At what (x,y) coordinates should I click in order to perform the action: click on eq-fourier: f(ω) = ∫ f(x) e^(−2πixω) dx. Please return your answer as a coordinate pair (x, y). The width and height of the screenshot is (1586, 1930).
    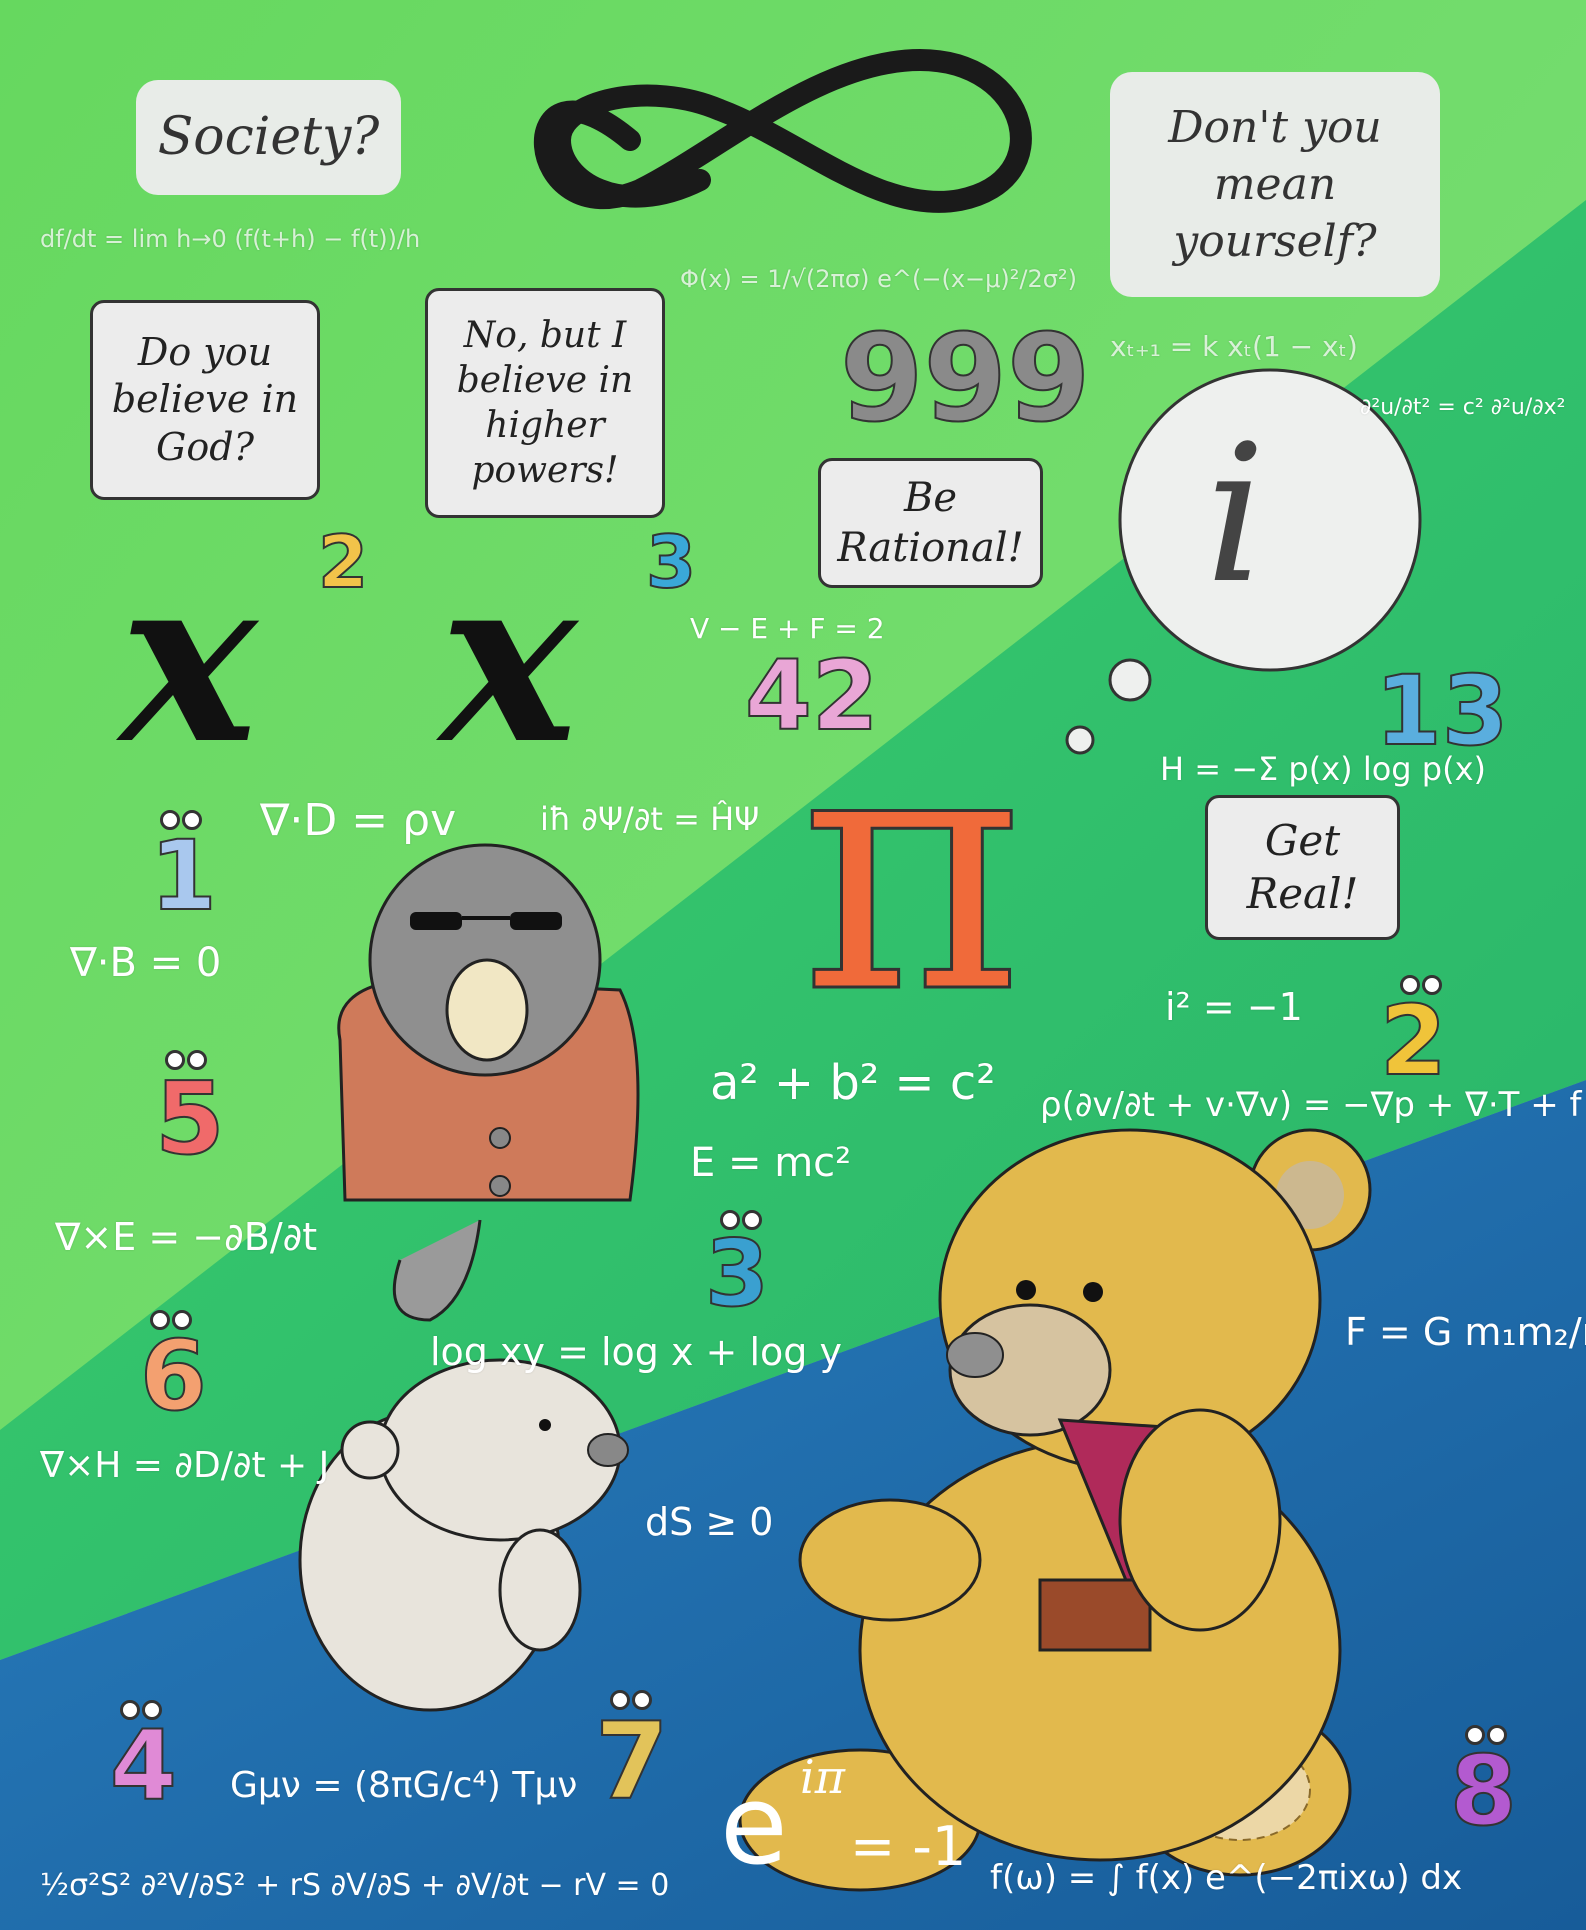
    Looking at the image, I should click on (1226, 1878).